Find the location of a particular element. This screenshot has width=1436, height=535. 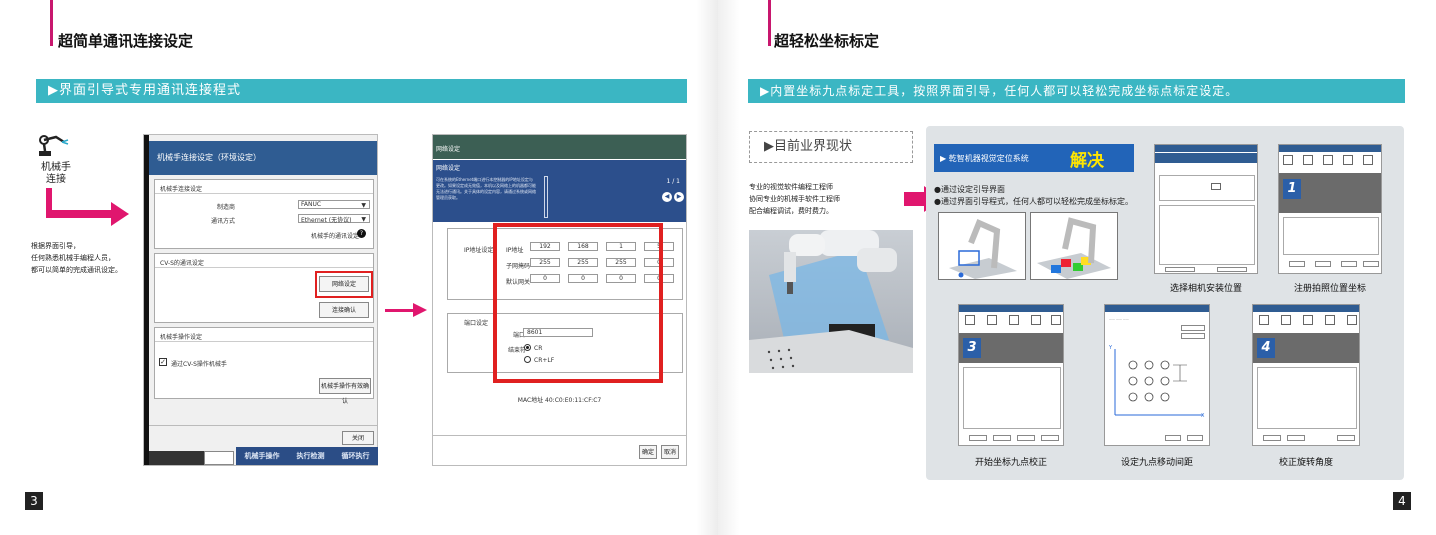

nine-point-start-screenshot: 3 is located at coordinates (1011, 375).